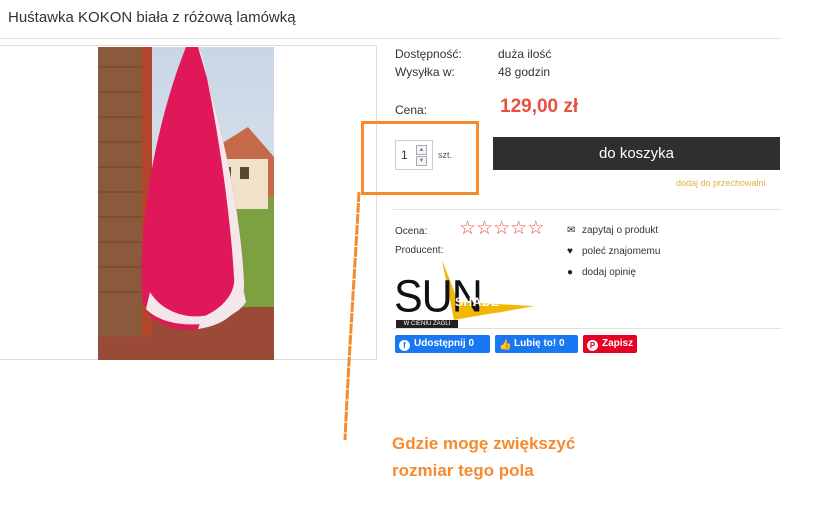 The height and width of the screenshot is (505, 813). I want to click on facebook-share-label: Udostępnij 0, so click(444, 343).